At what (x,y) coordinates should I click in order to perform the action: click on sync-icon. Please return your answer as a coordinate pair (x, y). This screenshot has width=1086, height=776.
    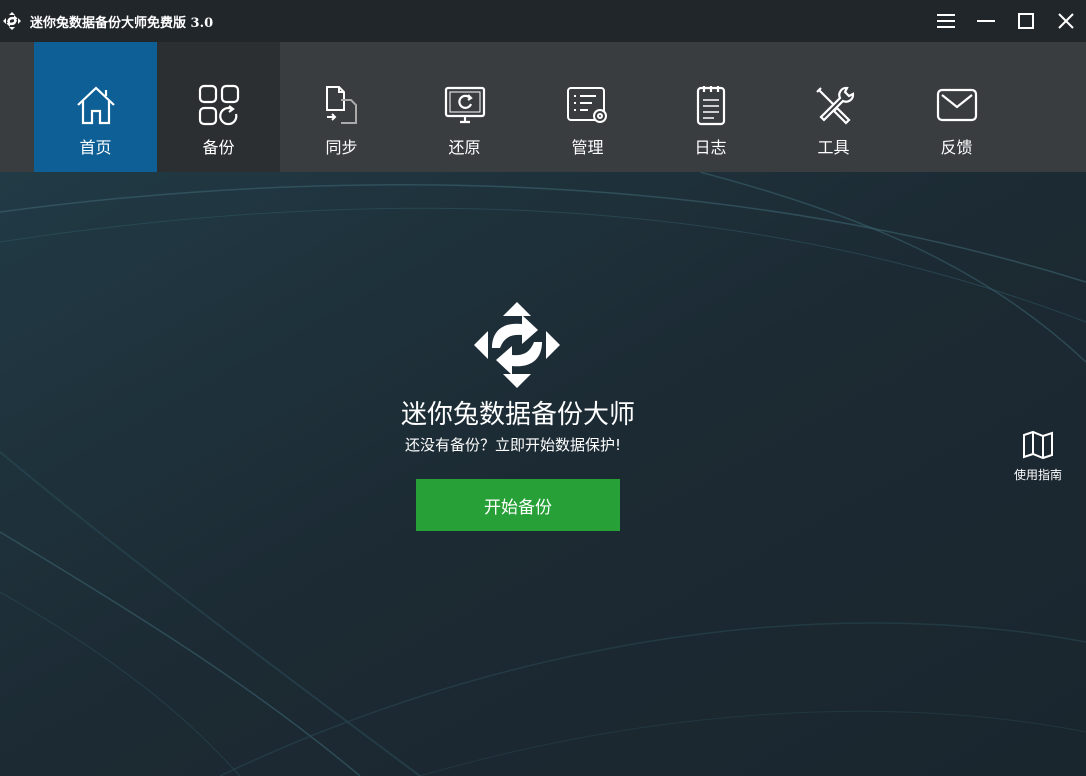
    Looking at the image, I should click on (341, 105).